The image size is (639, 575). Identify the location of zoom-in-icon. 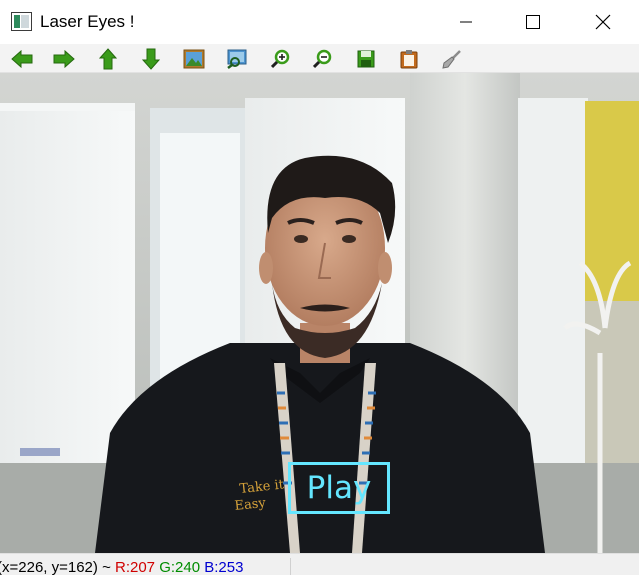
(280, 59).